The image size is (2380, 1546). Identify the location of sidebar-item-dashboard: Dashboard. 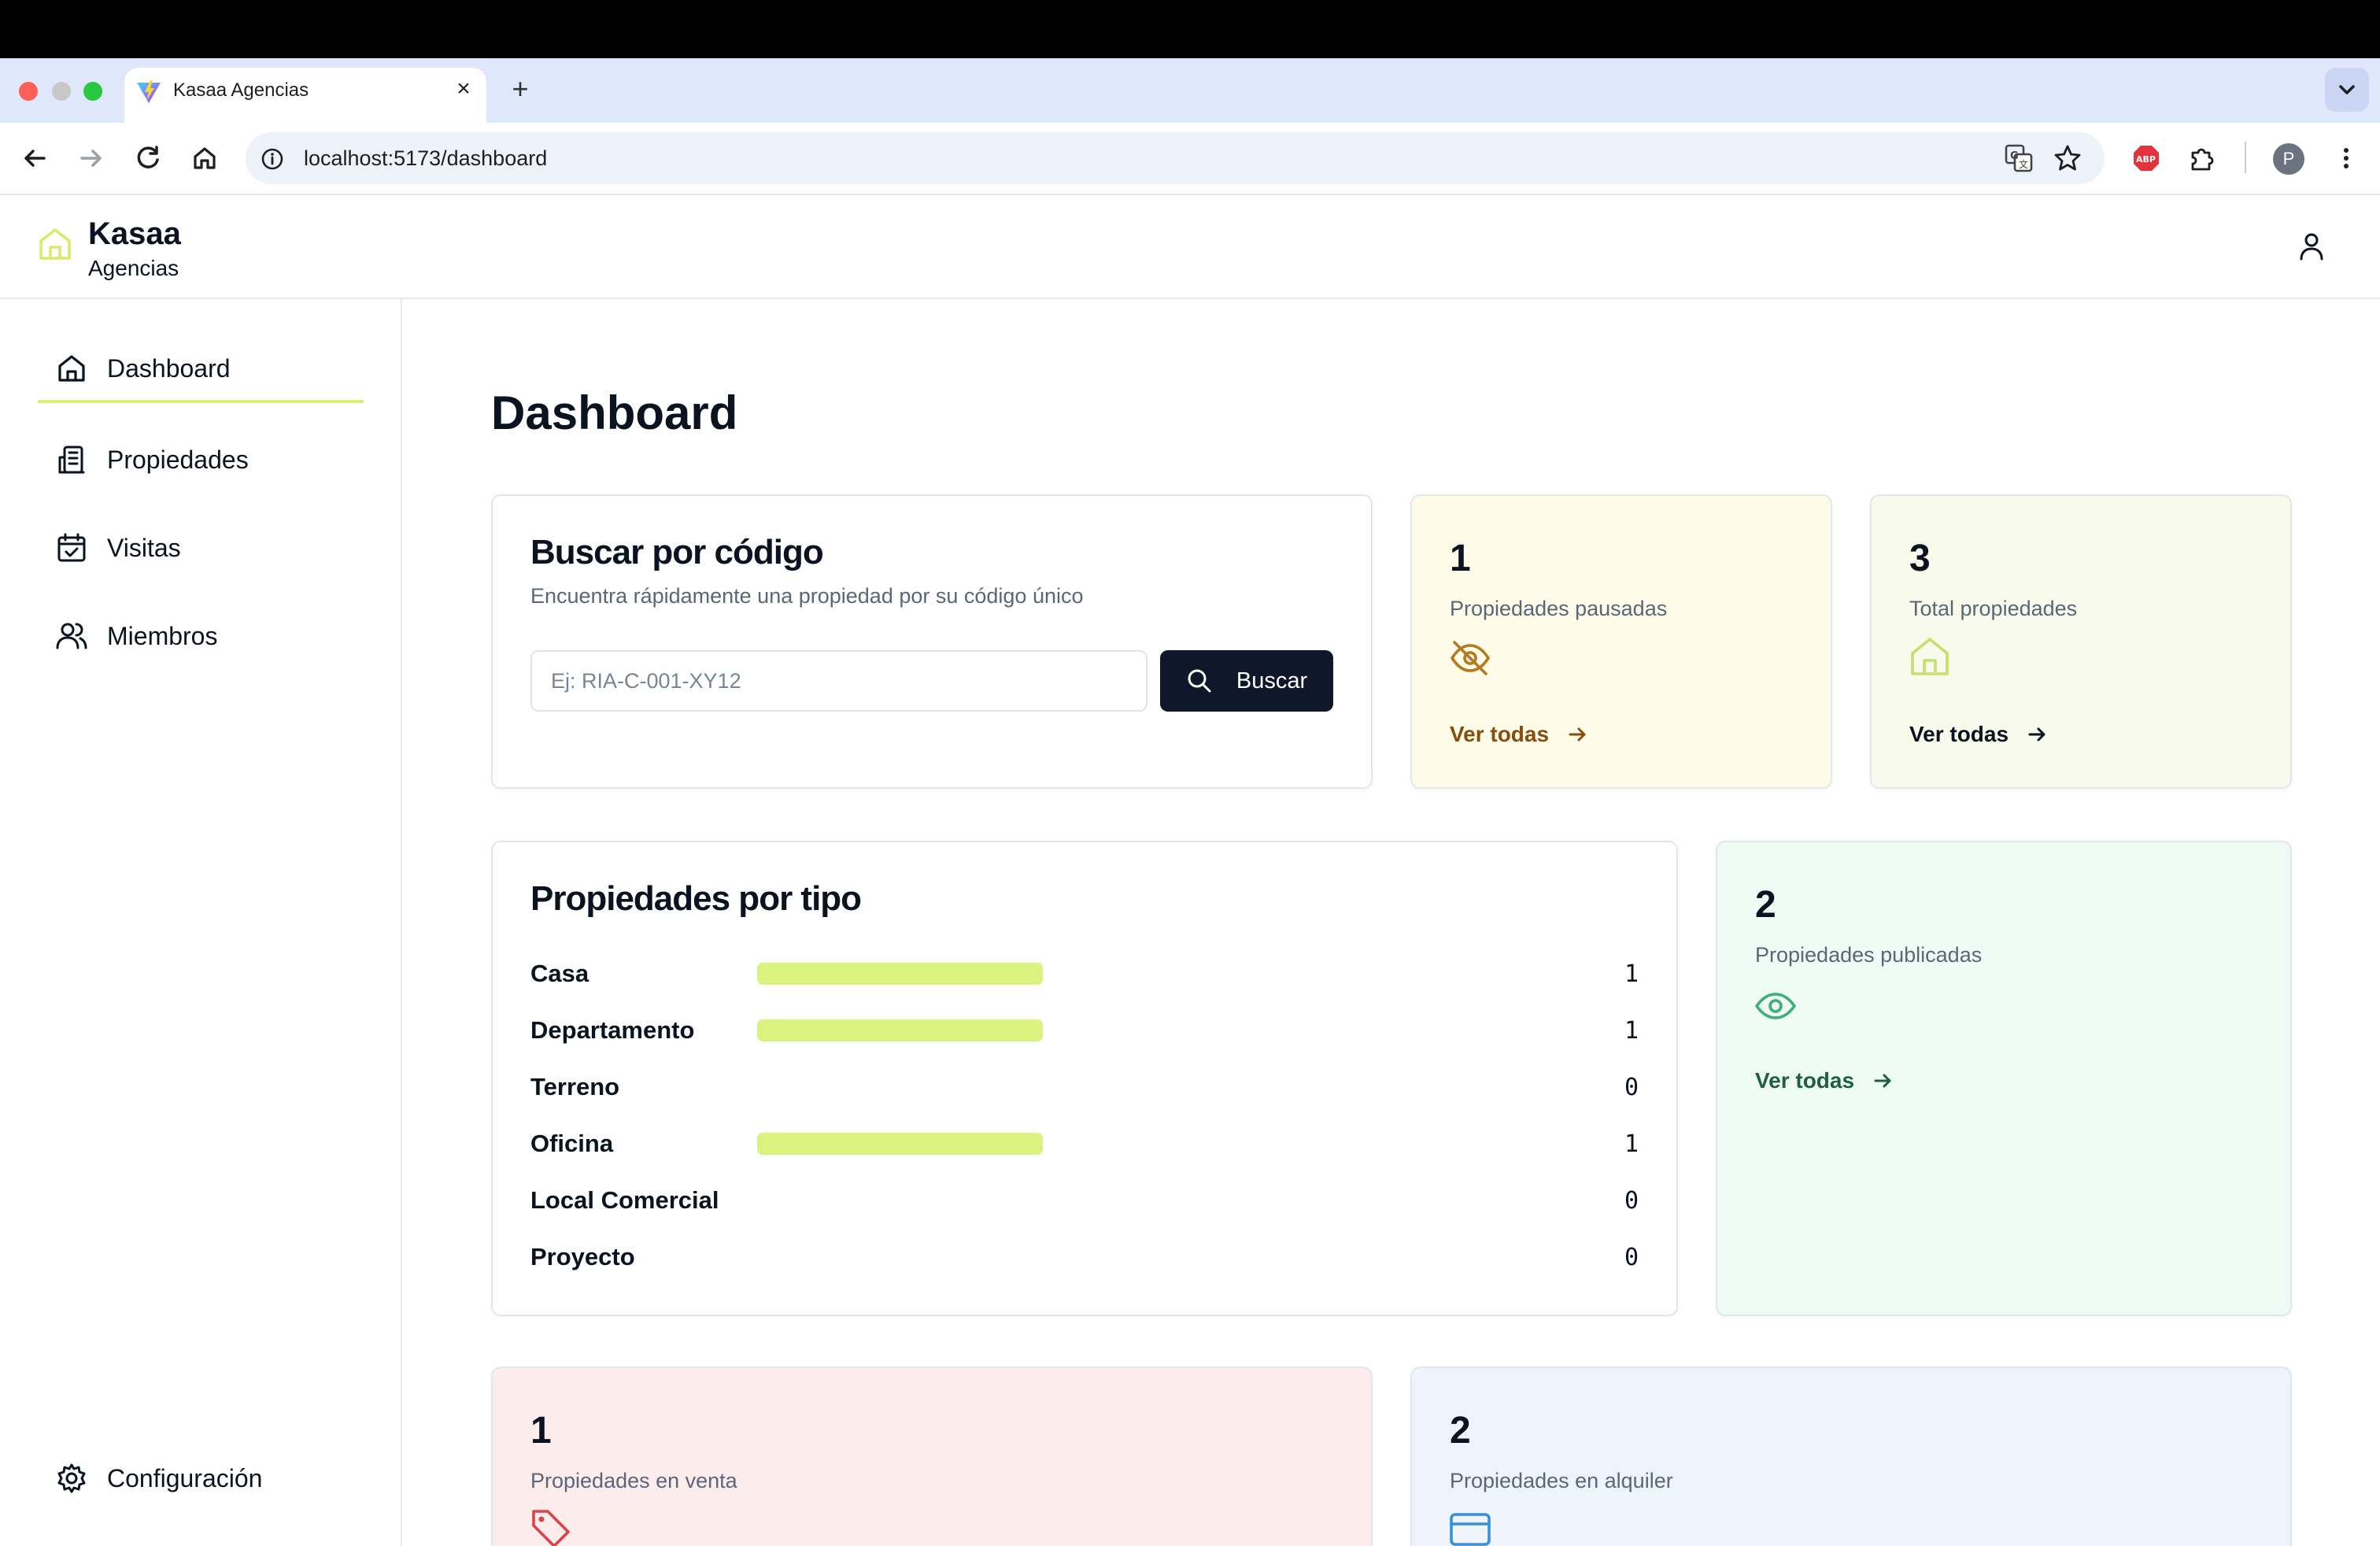
(201, 368).